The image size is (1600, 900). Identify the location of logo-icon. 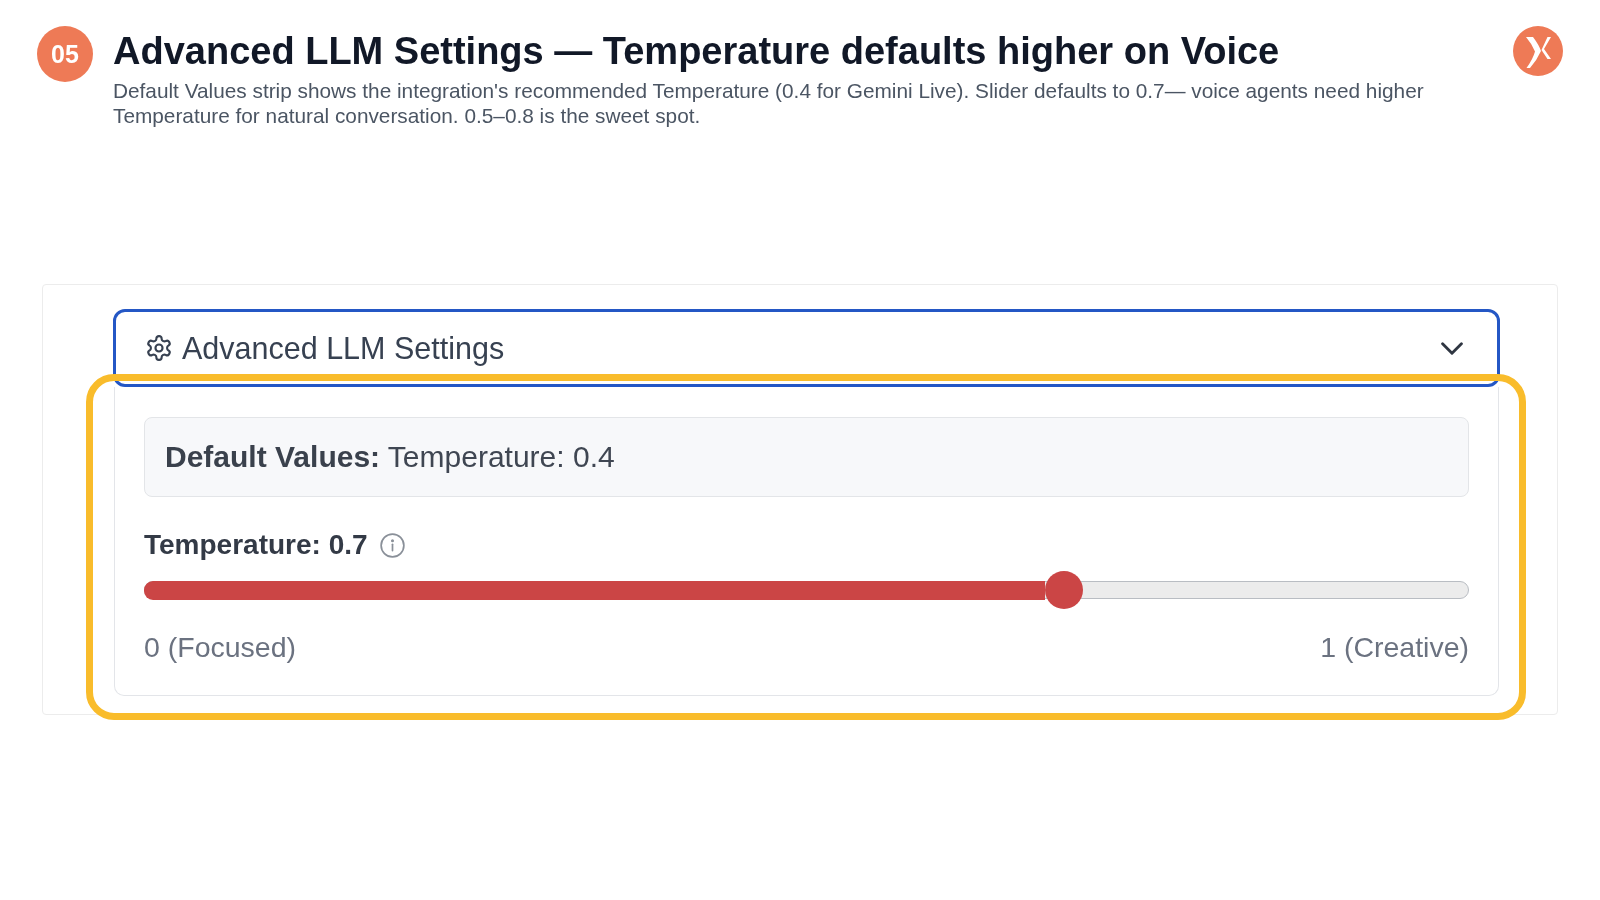
(1538, 51).